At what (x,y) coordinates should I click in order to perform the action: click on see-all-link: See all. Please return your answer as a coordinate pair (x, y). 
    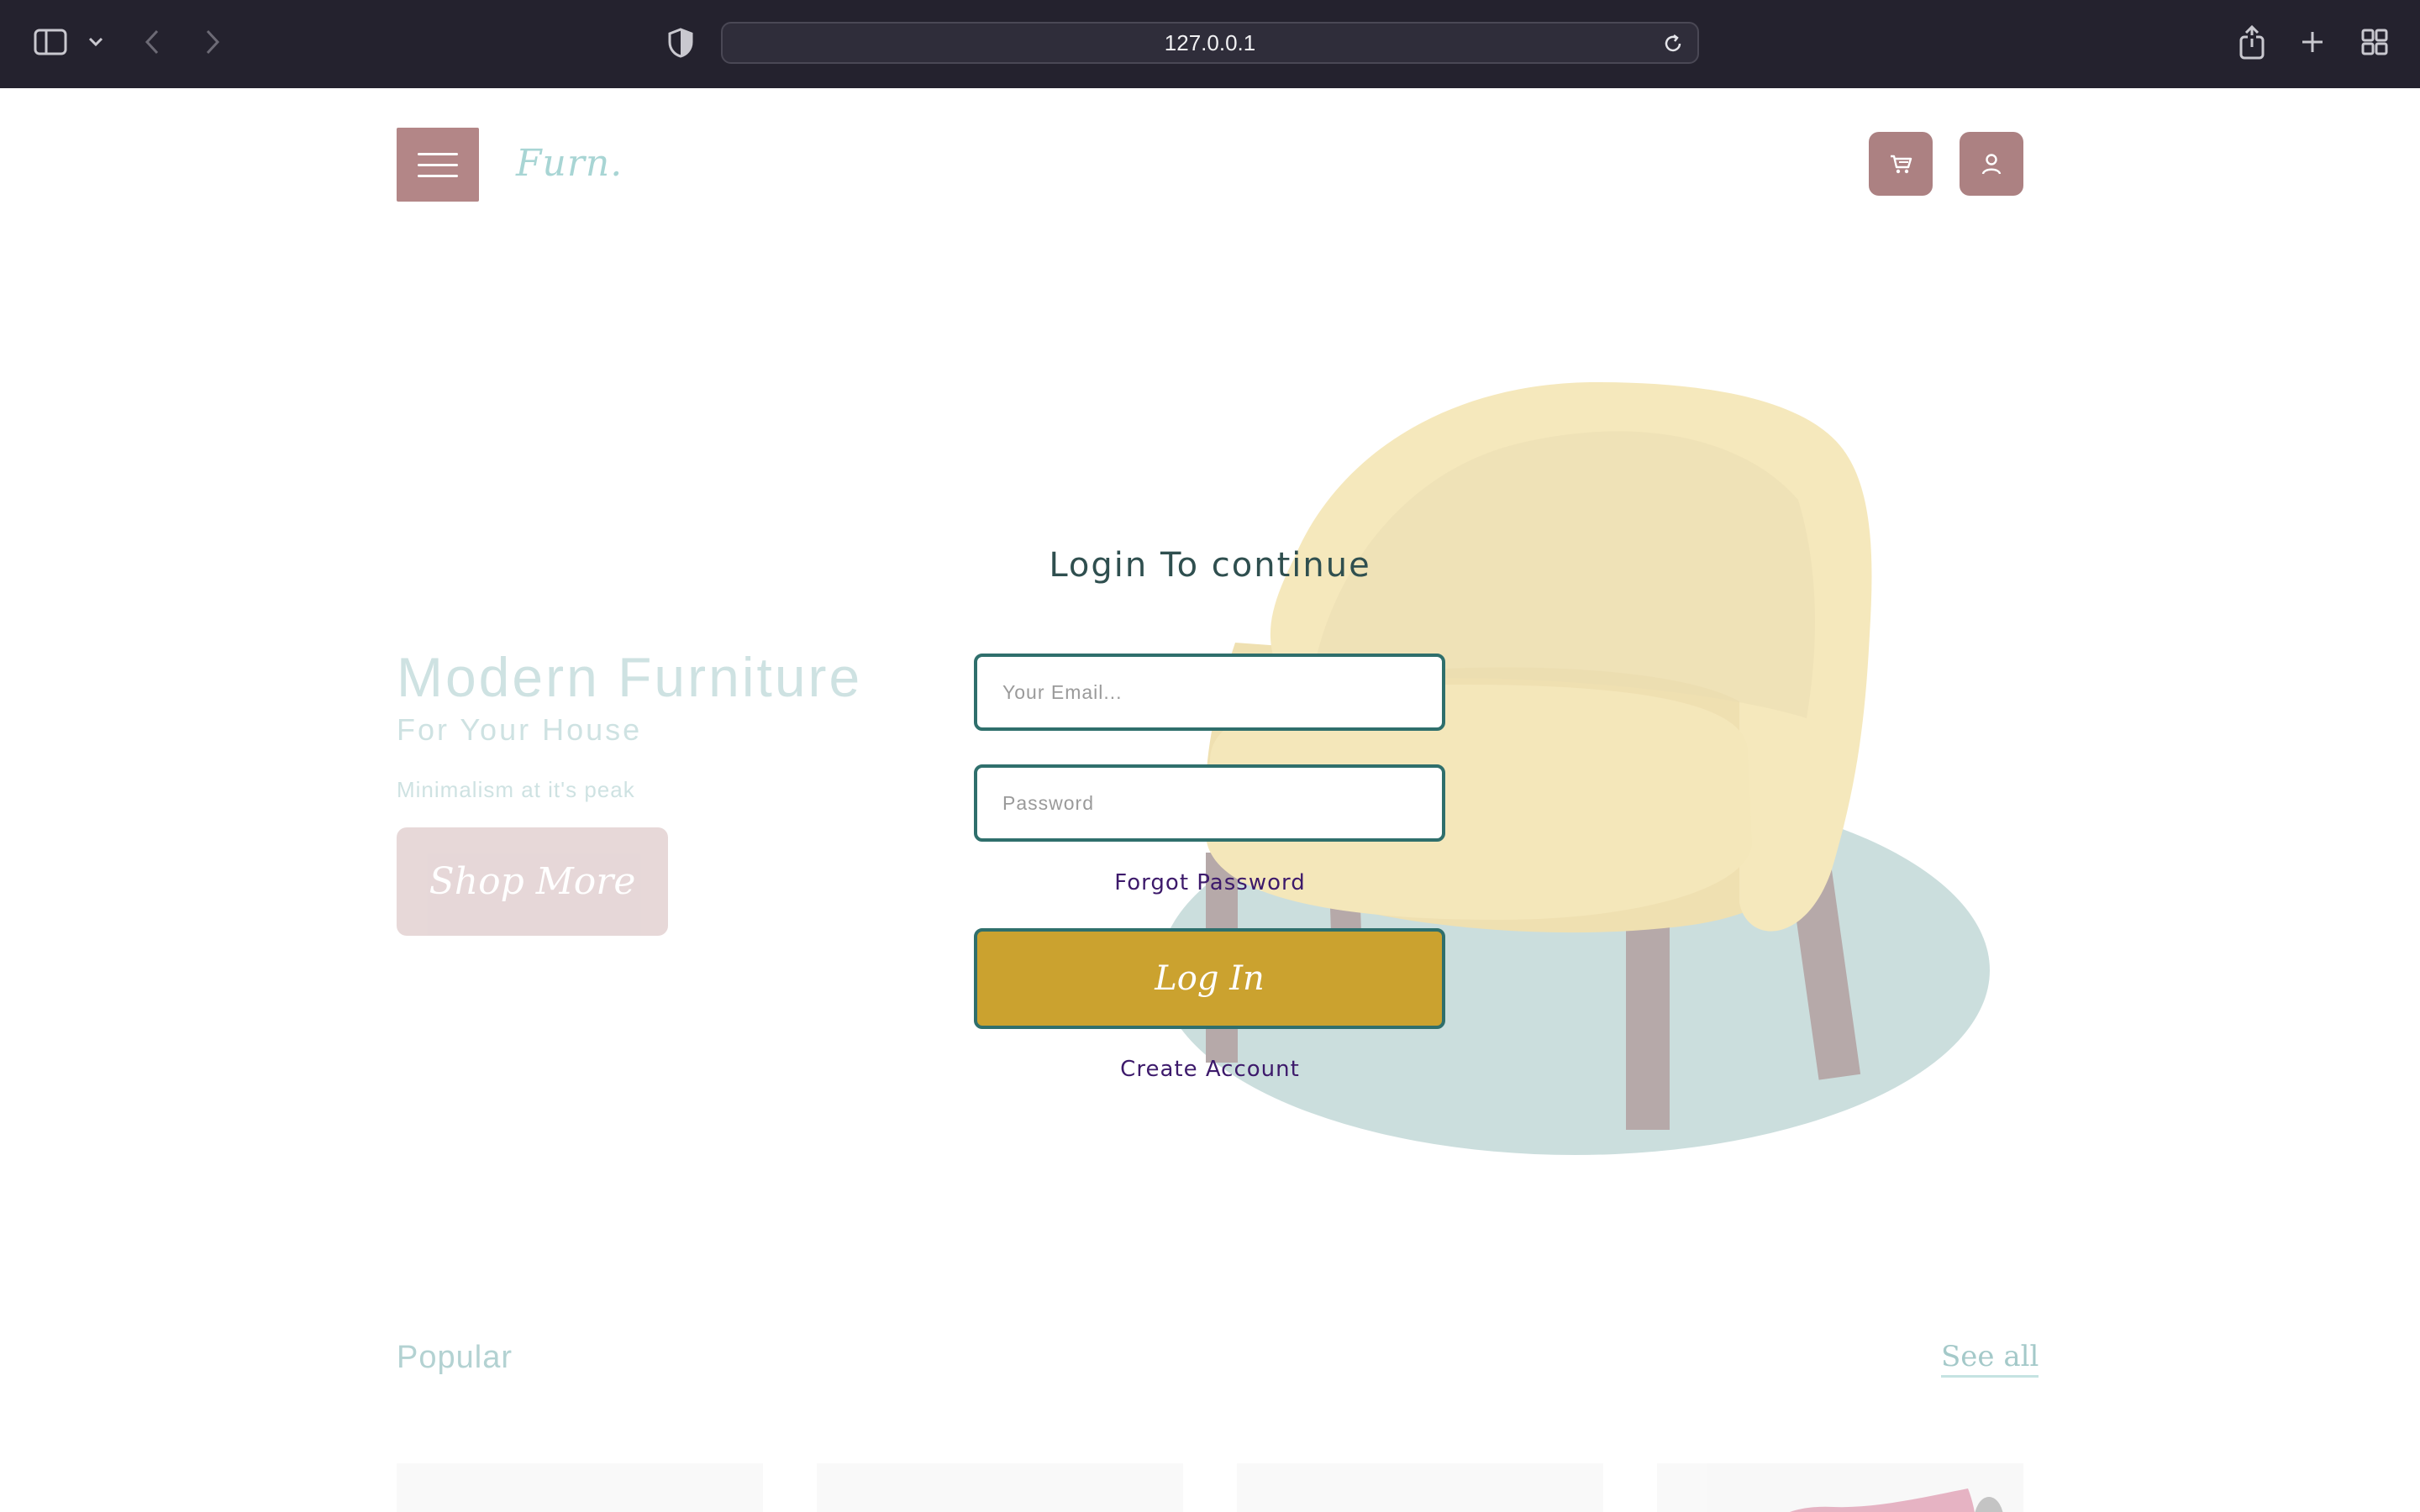
    Looking at the image, I should click on (1990, 1359).